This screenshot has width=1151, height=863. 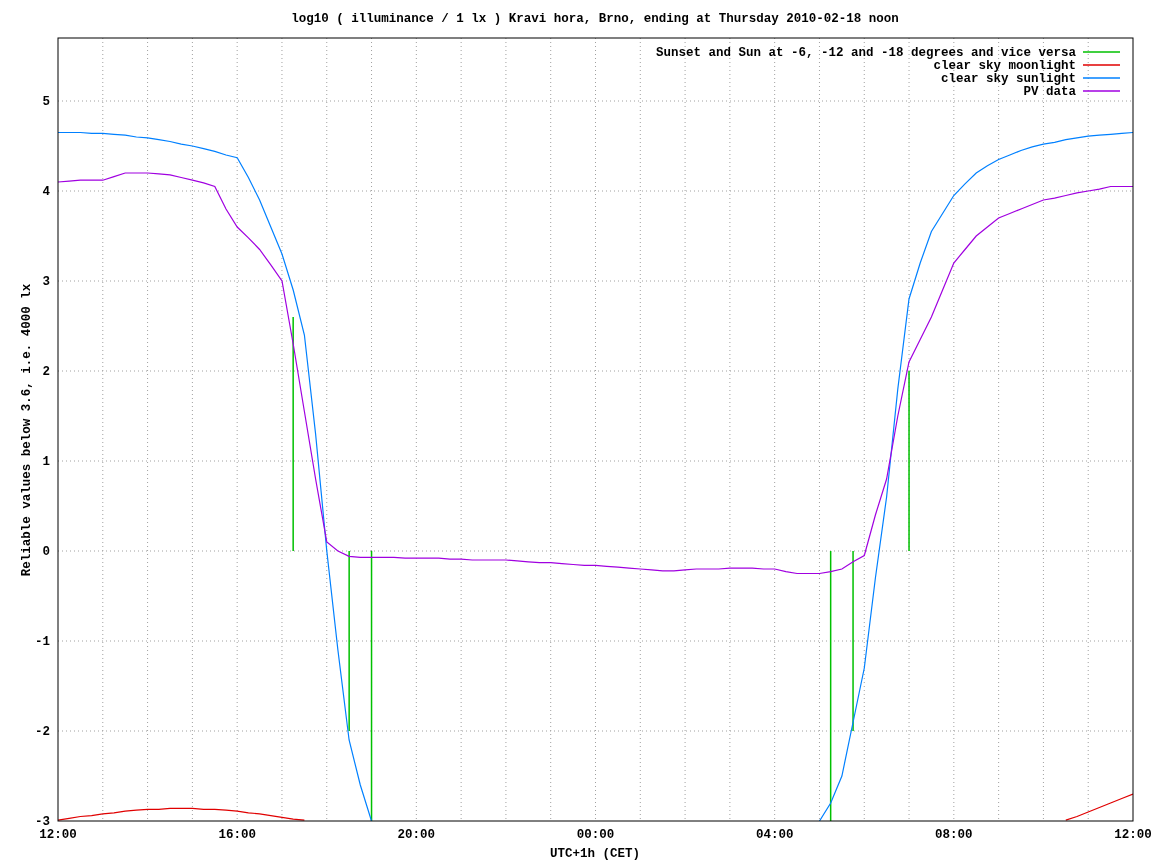 I want to click on y-tick-label: 4, so click(x=46, y=192).